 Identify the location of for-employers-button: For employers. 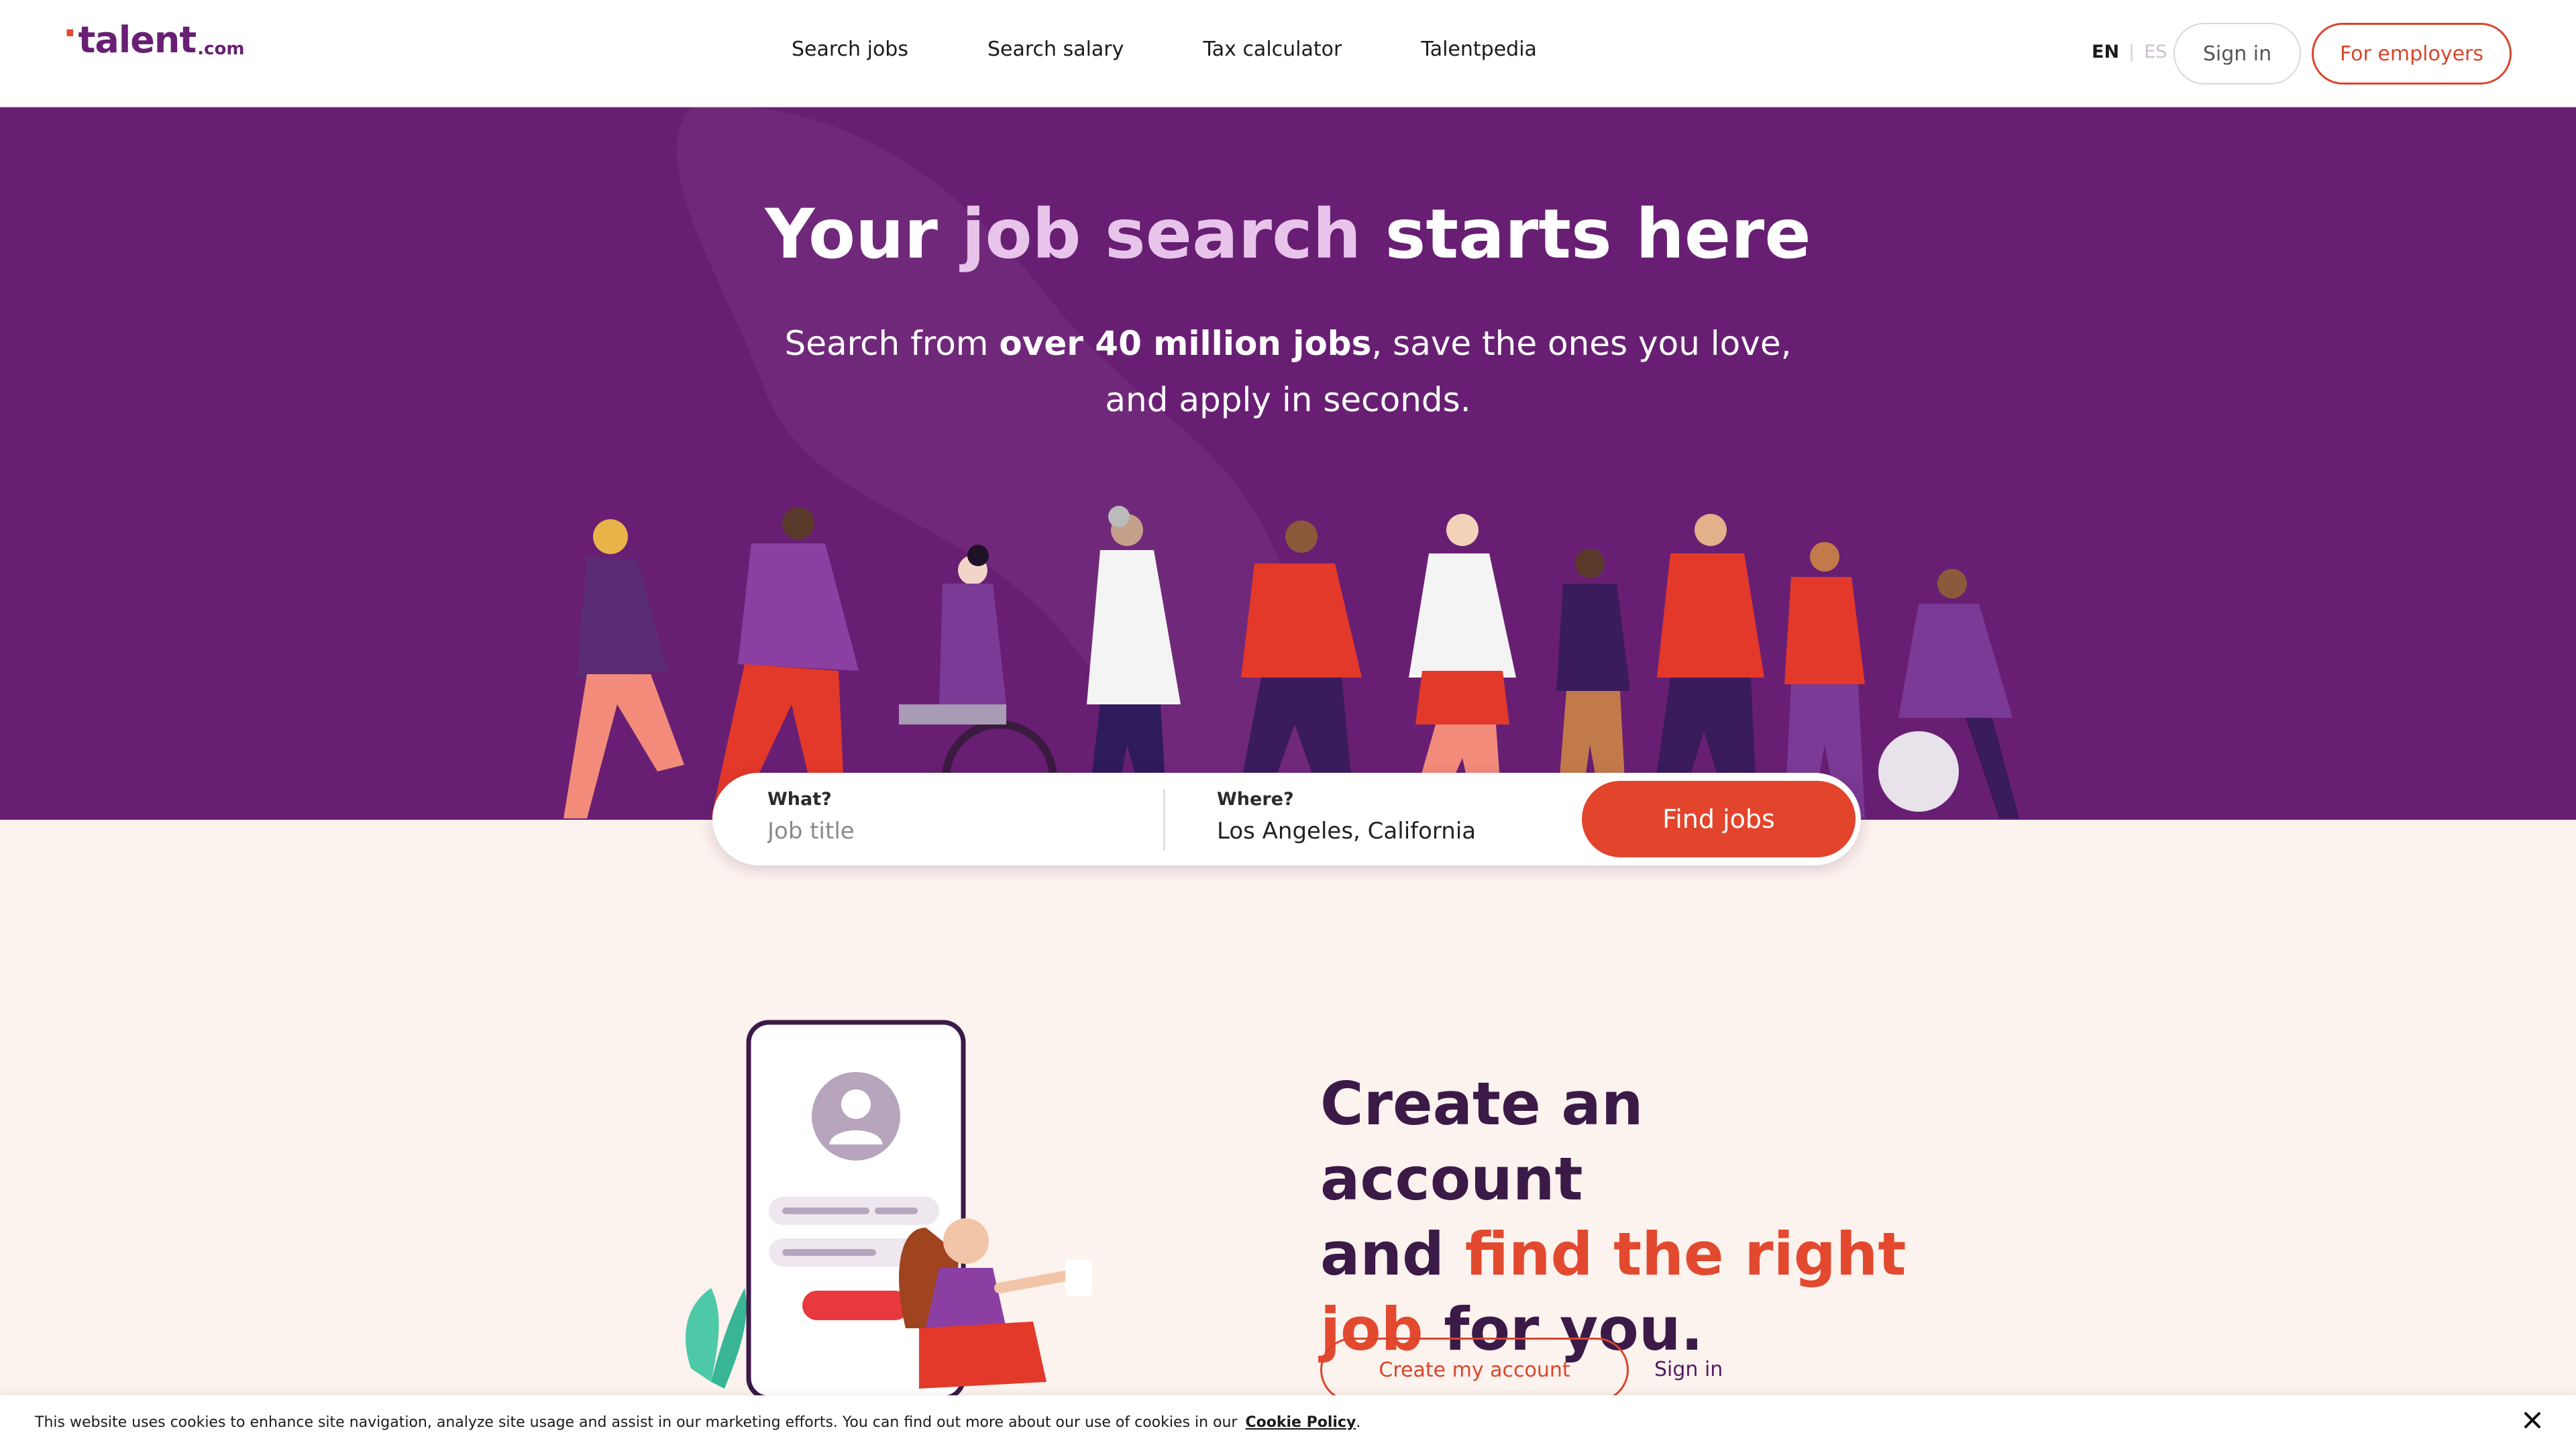
(2412, 54).